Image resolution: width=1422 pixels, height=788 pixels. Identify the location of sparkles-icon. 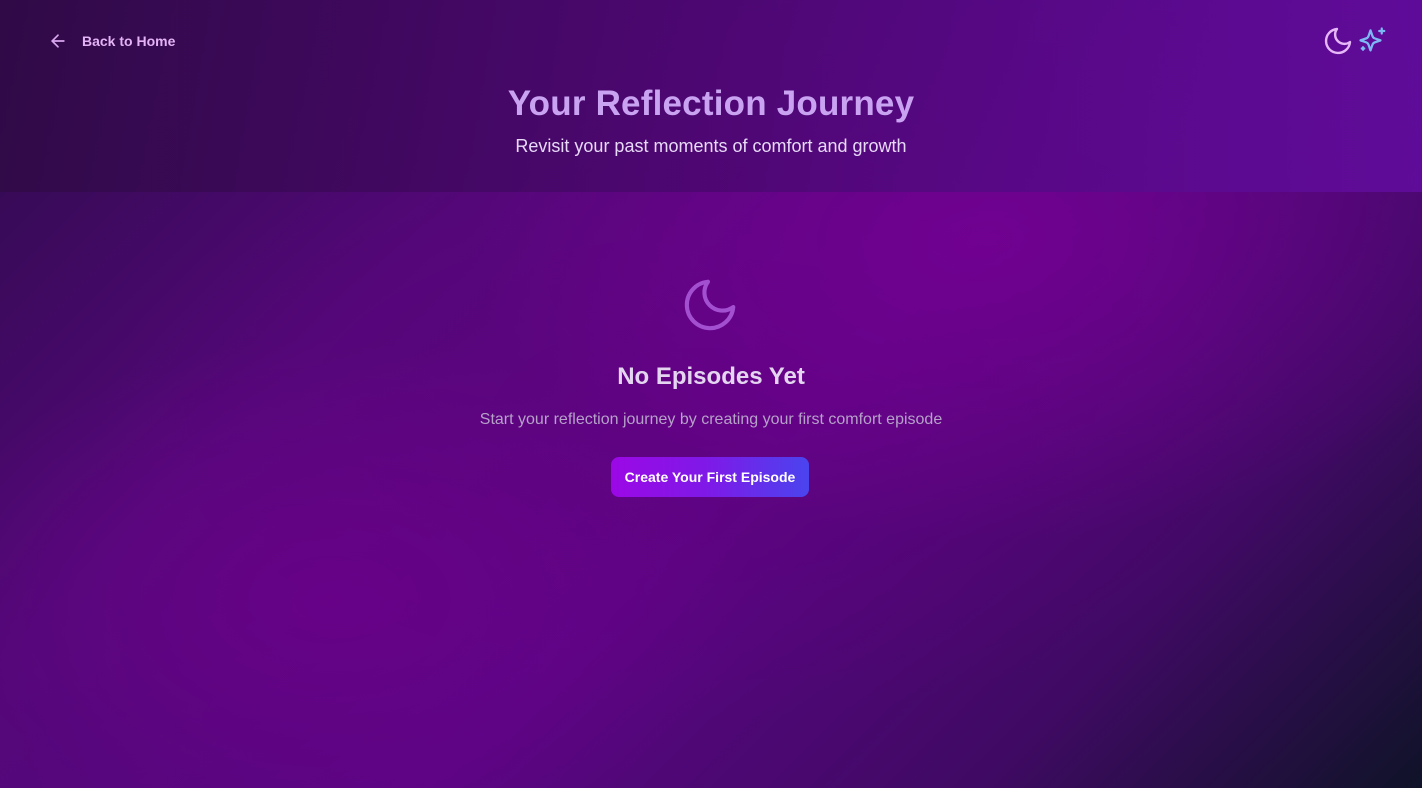
(1373, 41).